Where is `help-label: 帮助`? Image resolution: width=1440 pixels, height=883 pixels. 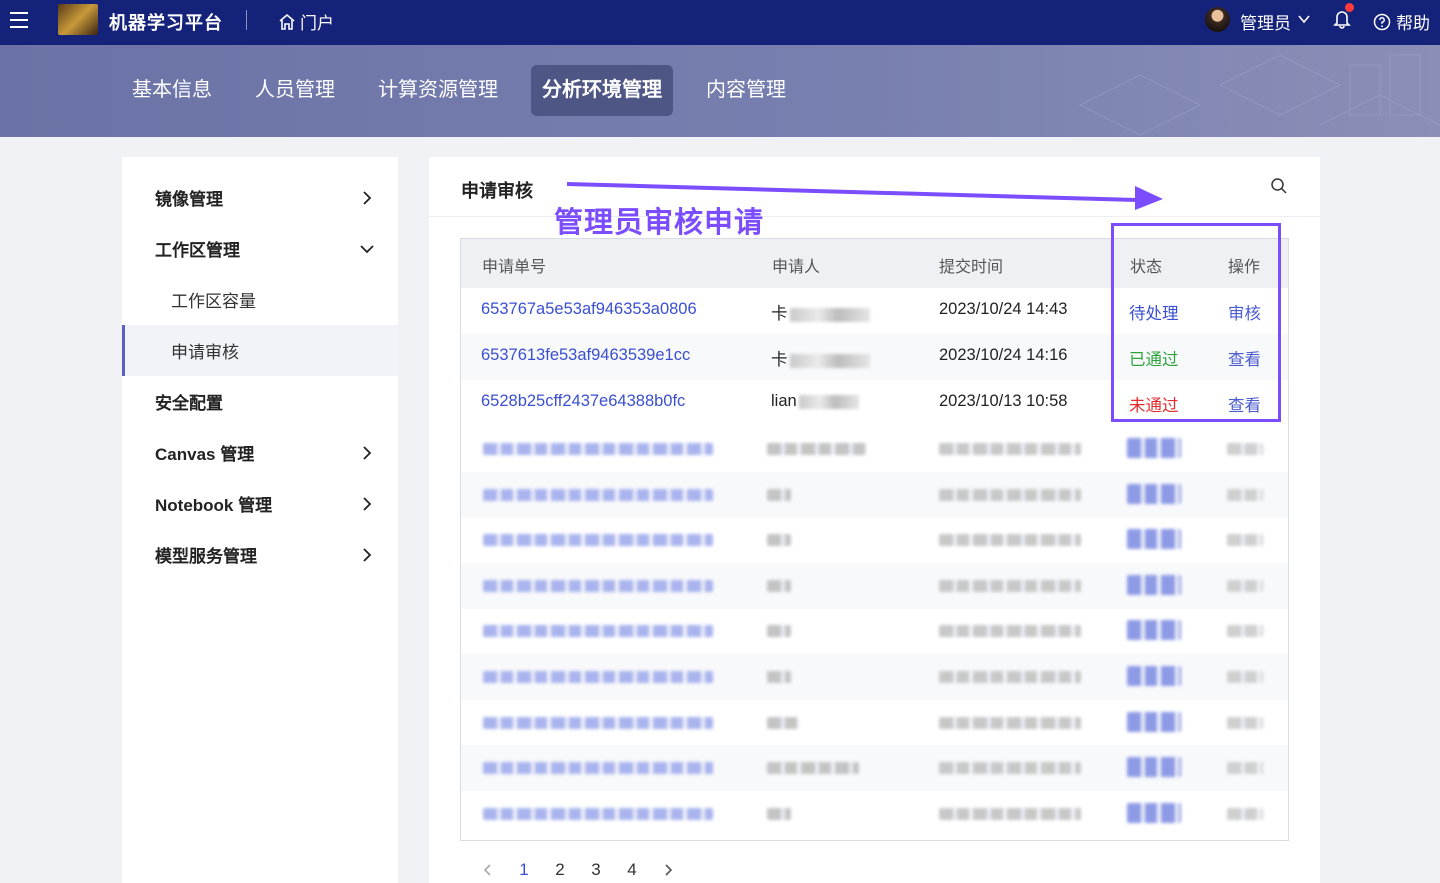
help-label: 帮助 is located at coordinates (1413, 23).